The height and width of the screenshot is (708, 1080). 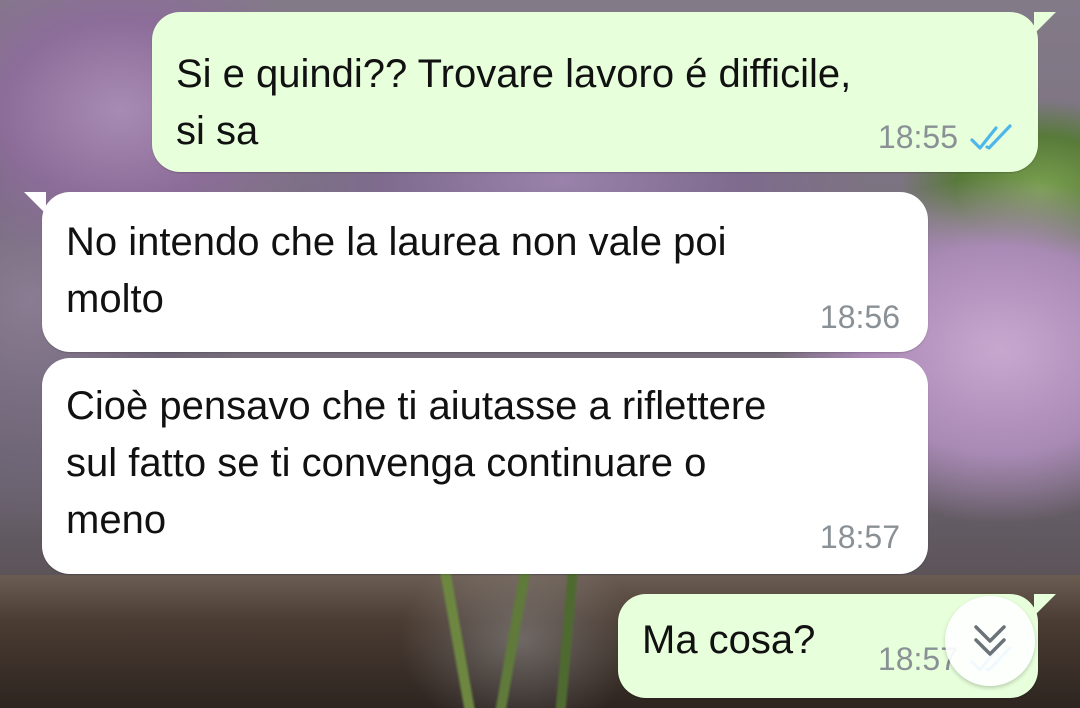 What do you see at coordinates (729, 640) in the screenshot?
I see `message-text: Ma cosa?` at bounding box center [729, 640].